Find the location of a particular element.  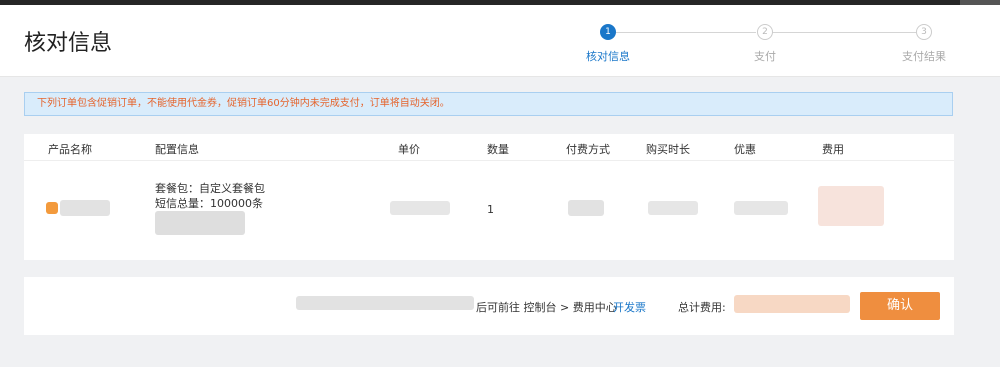

confirm-button: 确认 is located at coordinates (900, 306).